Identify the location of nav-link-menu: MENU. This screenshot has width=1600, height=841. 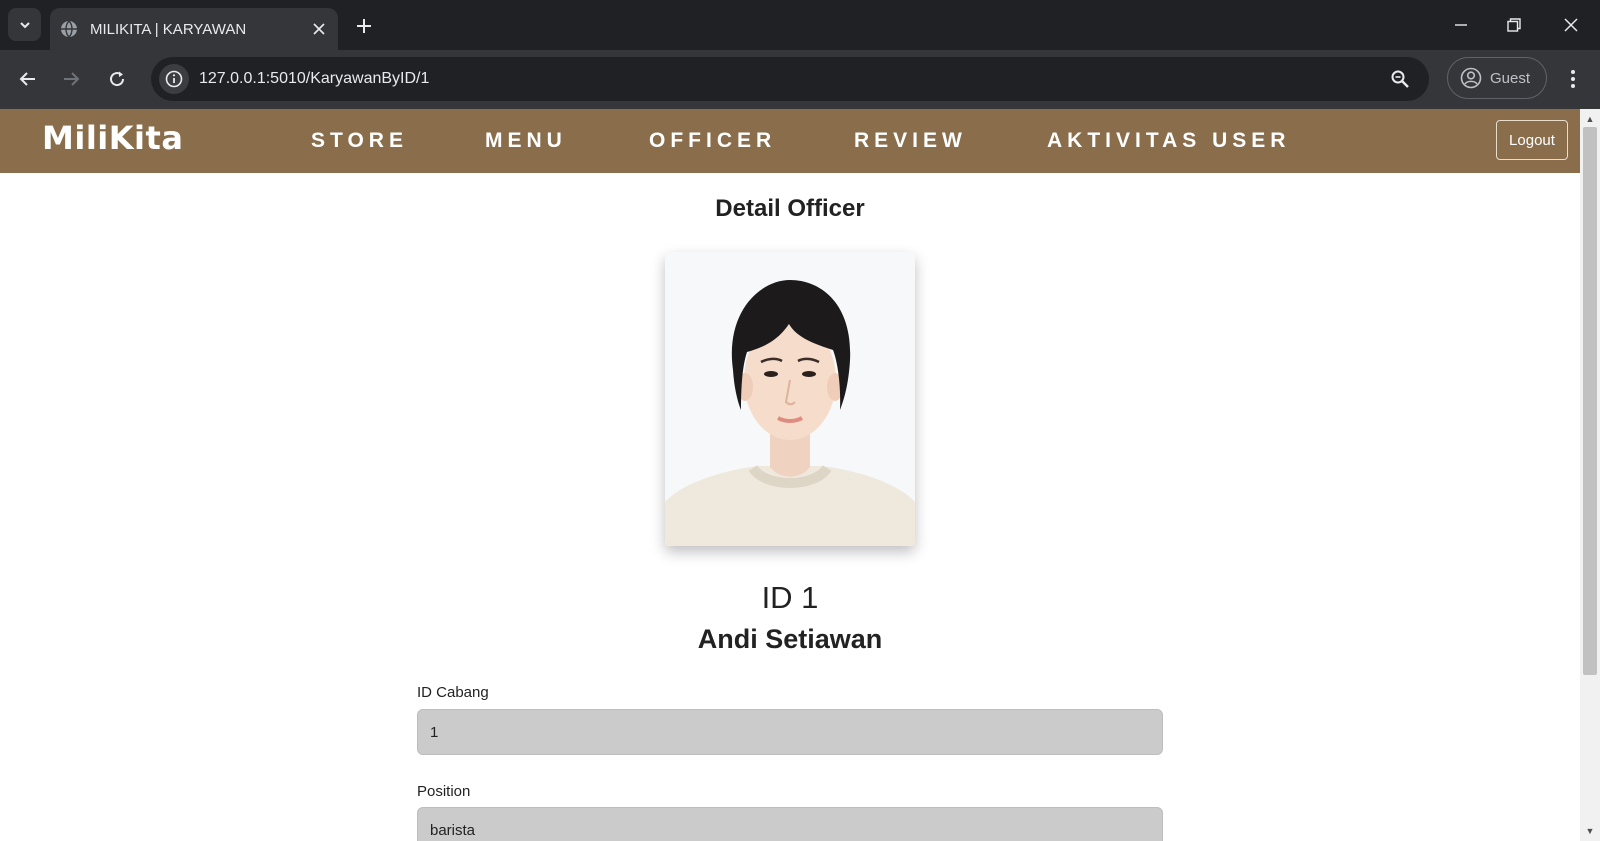
(526, 141).